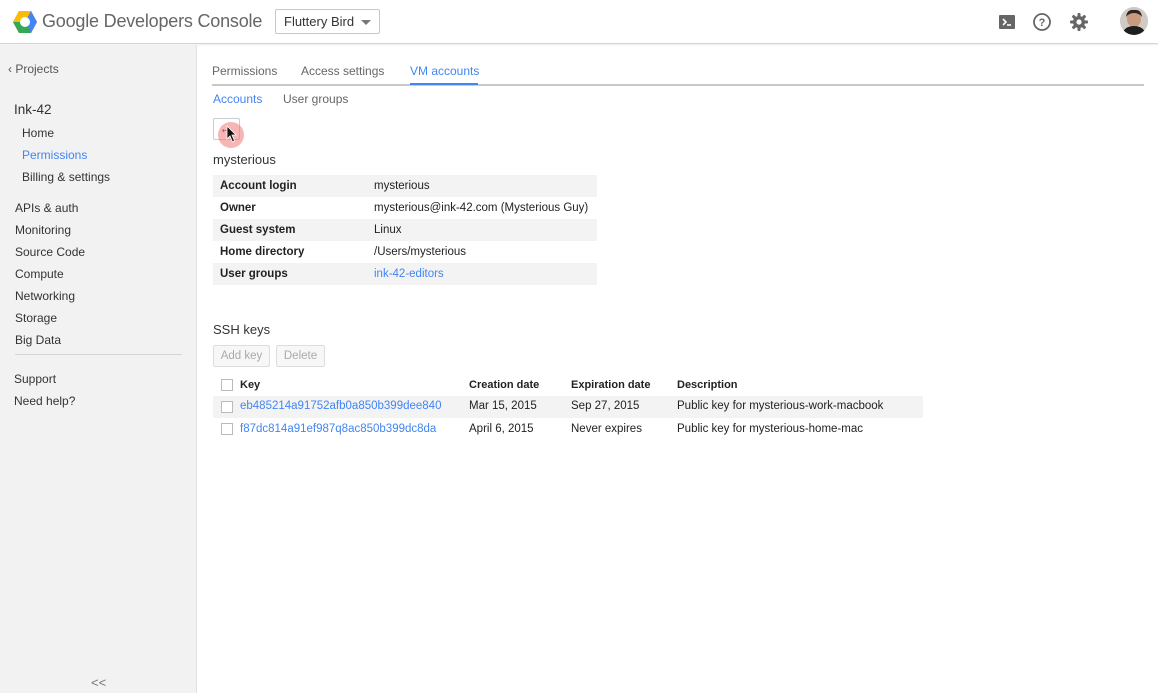 This screenshot has width=1158, height=693. What do you see at coordinates (319, 21) in the screenshot?
I see `project-selector-label: Fluttery Bird` at bounding box center [319, 21].